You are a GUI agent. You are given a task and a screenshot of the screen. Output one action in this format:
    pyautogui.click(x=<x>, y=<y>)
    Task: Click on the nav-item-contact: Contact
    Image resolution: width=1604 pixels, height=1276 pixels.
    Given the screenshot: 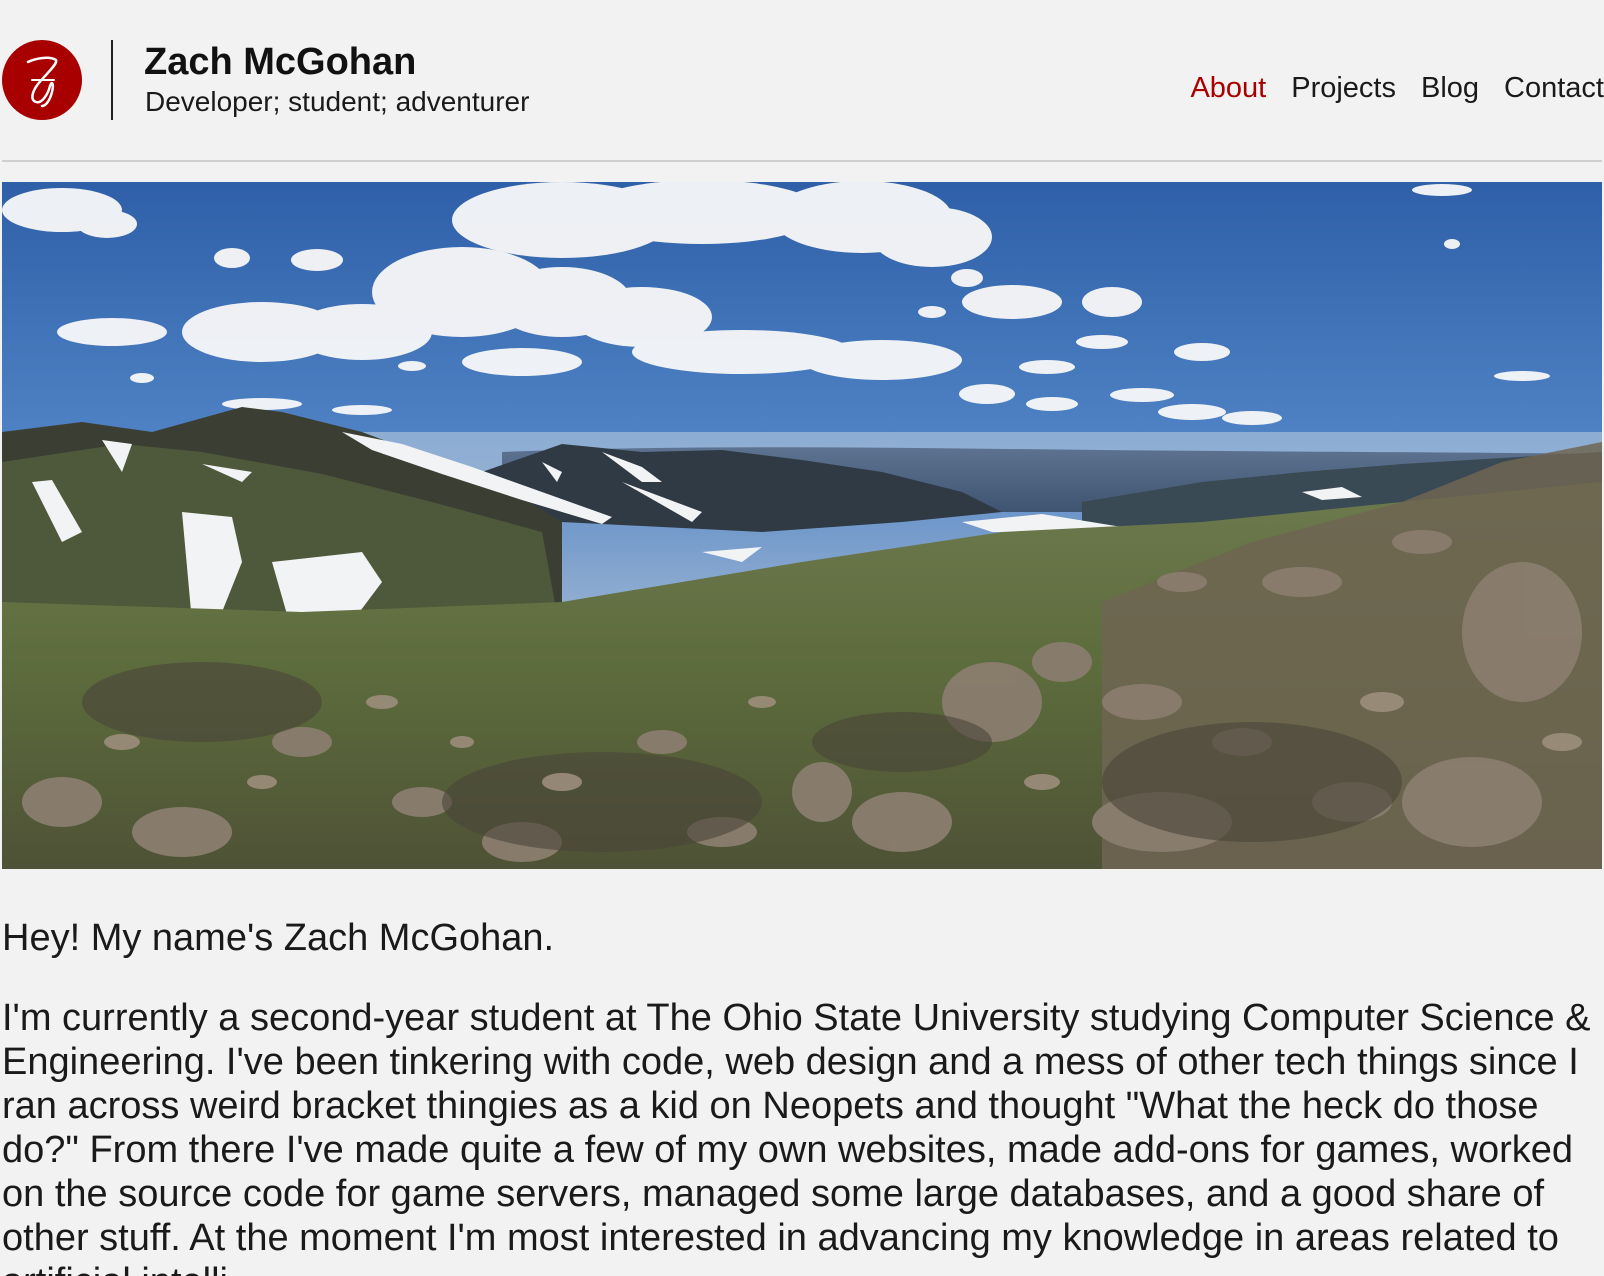 What is the action you would take?
    pyautogui.click(x=1554, y=88)
    